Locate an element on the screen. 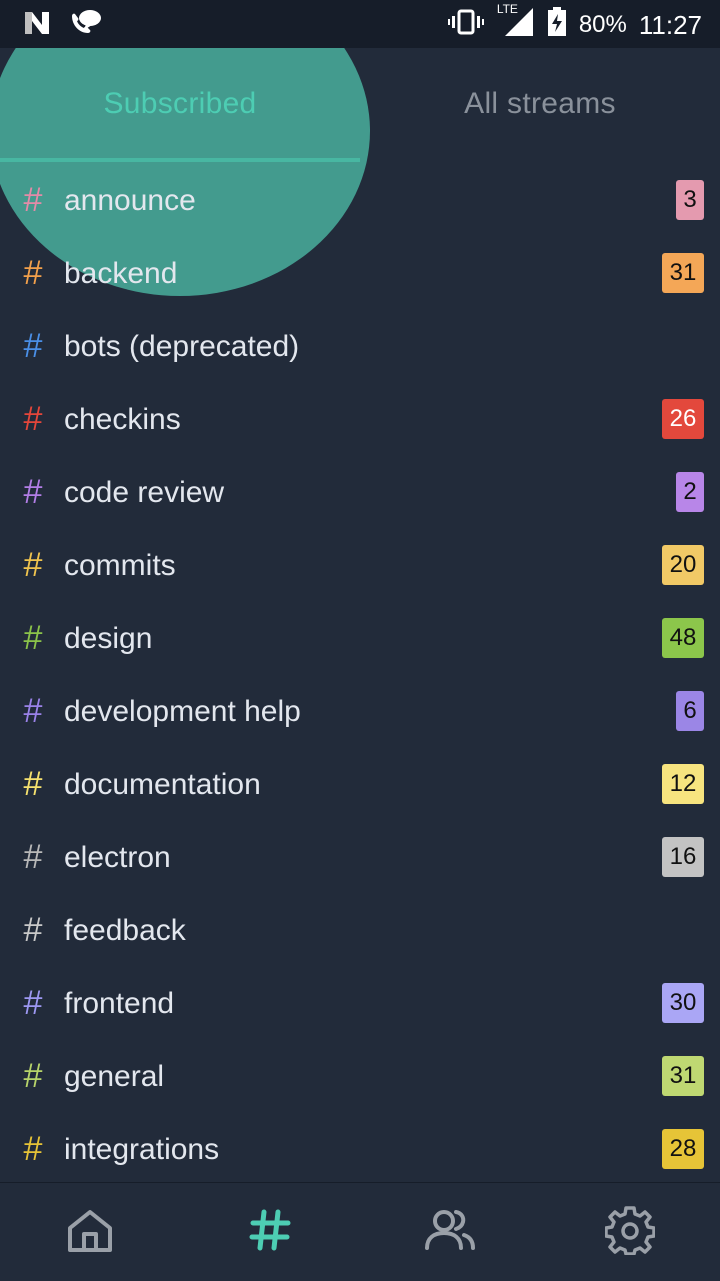 Image resolution: width=720 pixels, height=1281 pixels. stream-row: # integrations 28 is located at coordinates (360, 1149).